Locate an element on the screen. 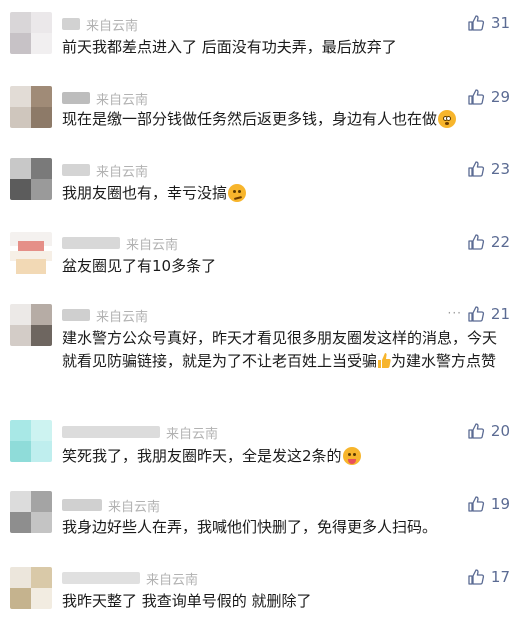 This screenshot has width=522, height=638. comment-text-tail: 为建水警方点赞 is located at coordinates (444, 361).